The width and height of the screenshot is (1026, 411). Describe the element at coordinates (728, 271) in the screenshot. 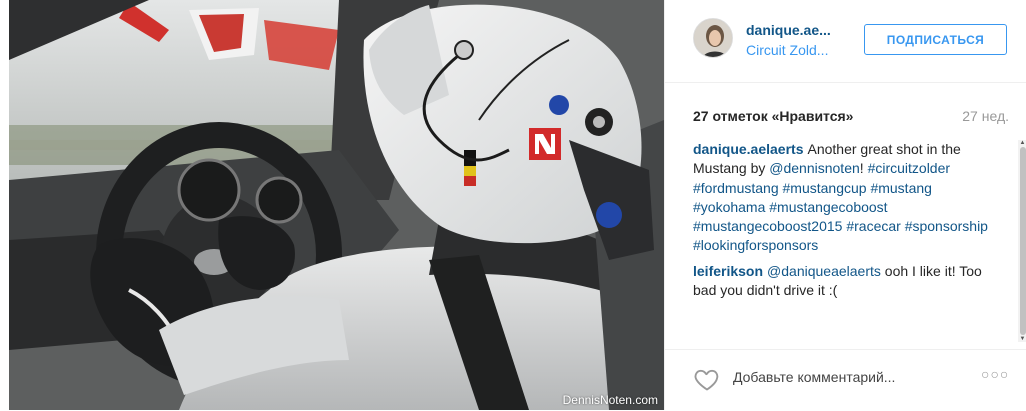

I see `comment-author: leiferikson` at that location.